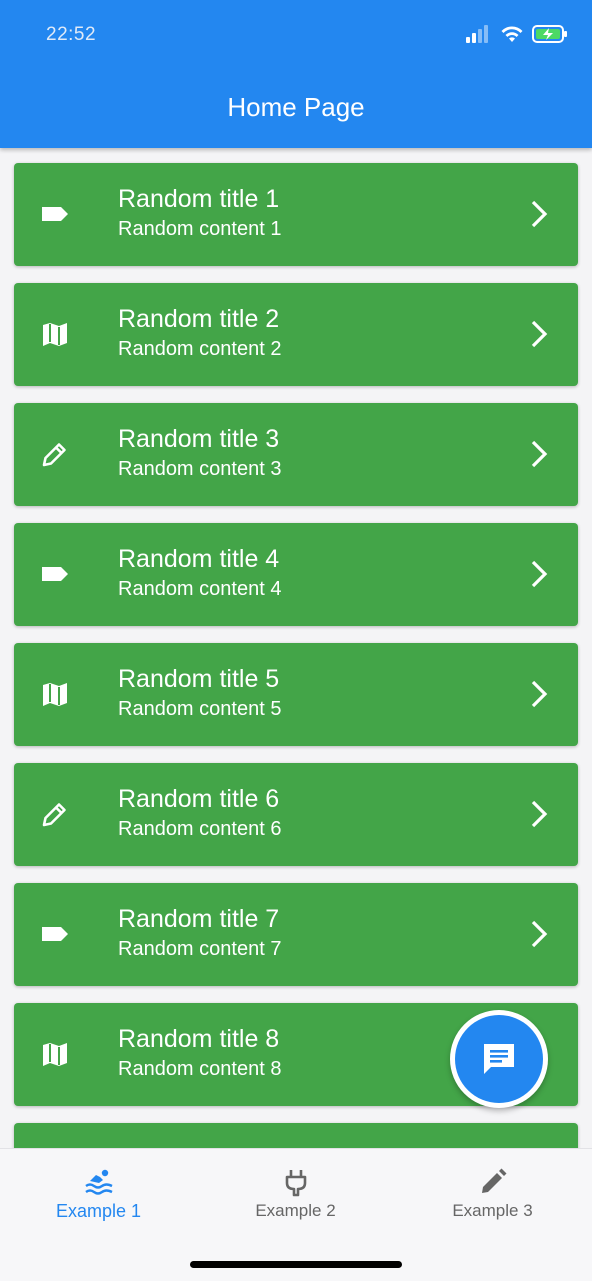  Describe the element at coordinates (296, 934) in the screenshot. I see `list-item: Random title 7 Random content 7` at that location.